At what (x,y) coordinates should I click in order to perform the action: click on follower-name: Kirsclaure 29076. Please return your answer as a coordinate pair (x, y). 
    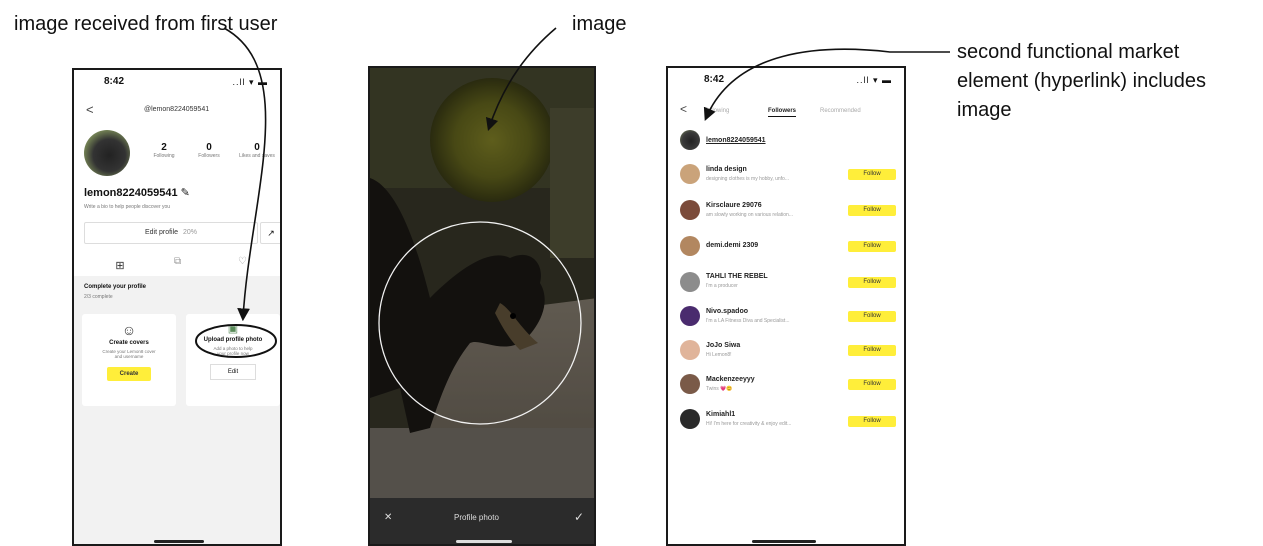
    Looking at the image, I should click on (734, 205).